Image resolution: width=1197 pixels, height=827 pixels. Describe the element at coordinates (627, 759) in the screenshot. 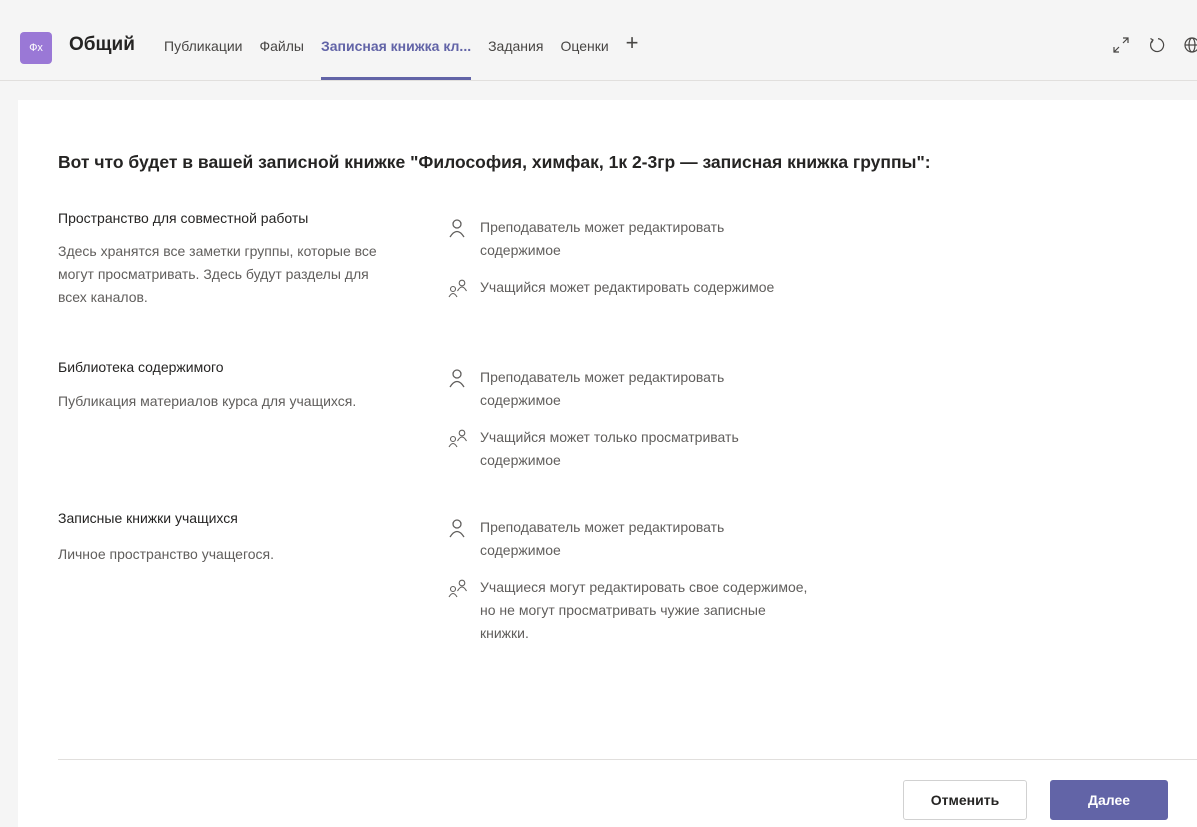

I see `footer-divider` at that location.